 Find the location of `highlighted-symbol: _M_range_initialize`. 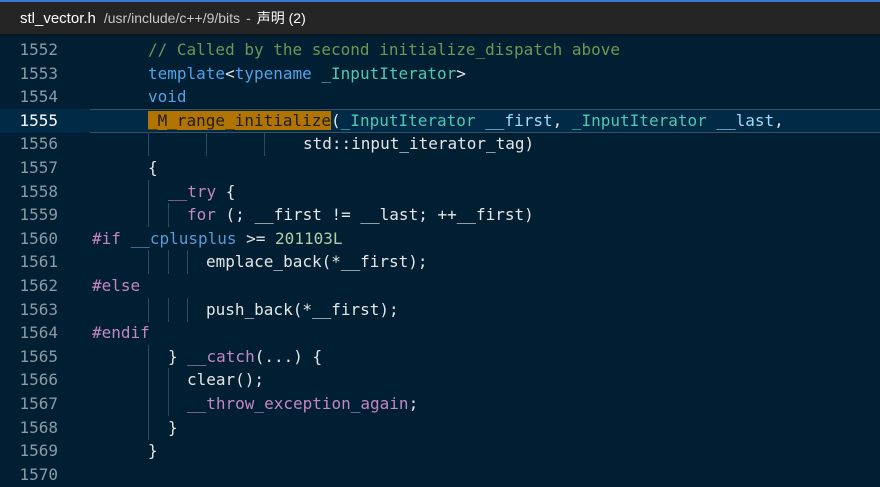

highlighted-symbol: _M_range_initialize is located at coordinates (240, 120).